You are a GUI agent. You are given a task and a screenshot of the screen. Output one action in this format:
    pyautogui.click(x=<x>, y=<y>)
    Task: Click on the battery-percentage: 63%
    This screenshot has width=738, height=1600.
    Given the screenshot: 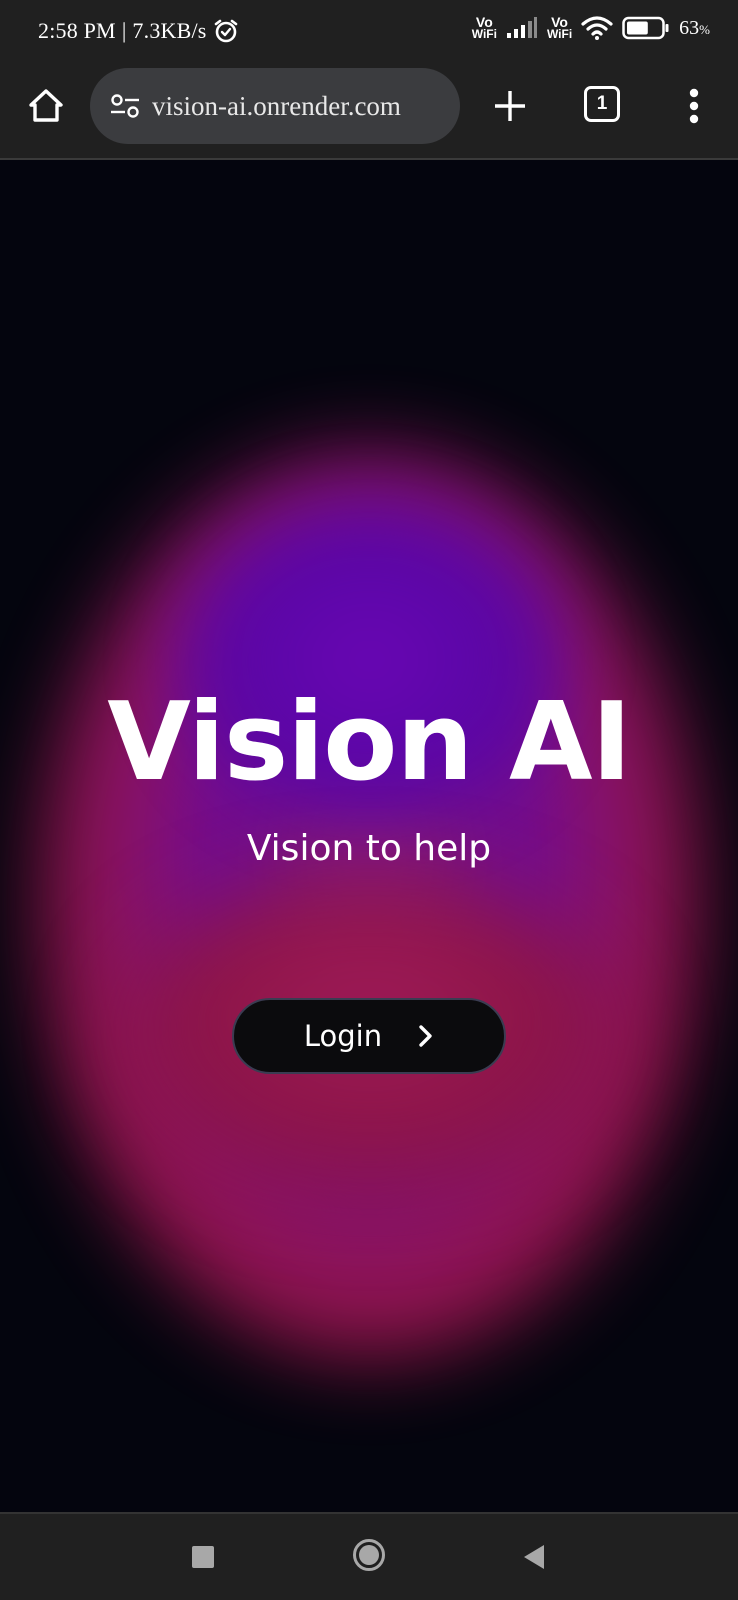 What is the action you would take?
    pyautogui.click(x=694, y=27)
    